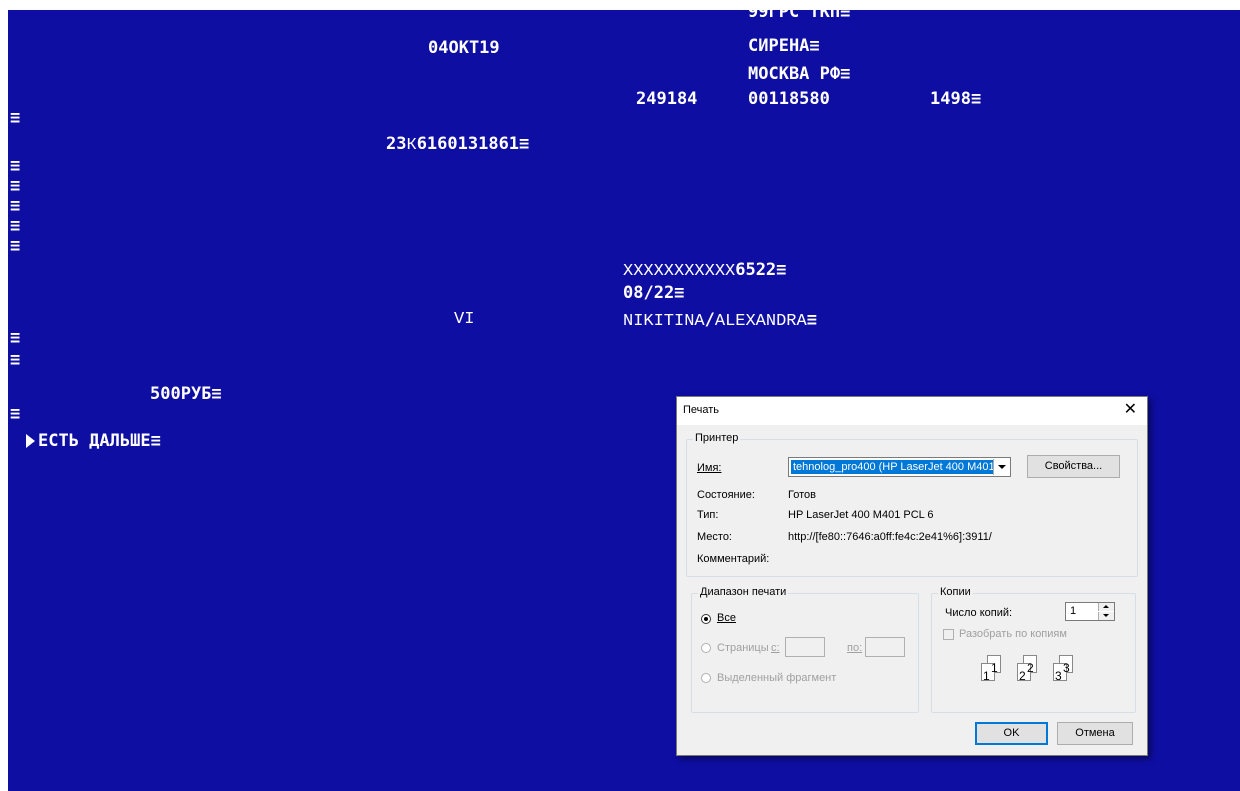 This screenshot has height=791, width=1240. I want to click on amount-text: 500РУБ≡, so click(186, 394).